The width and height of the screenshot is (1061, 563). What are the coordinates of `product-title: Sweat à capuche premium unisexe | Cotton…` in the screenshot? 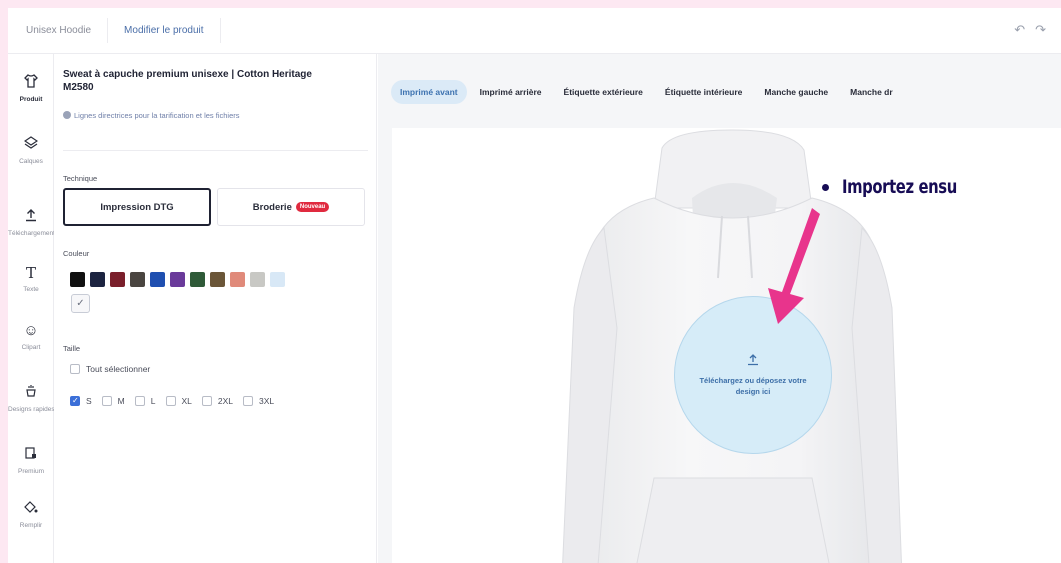 It's located at (187, 81).